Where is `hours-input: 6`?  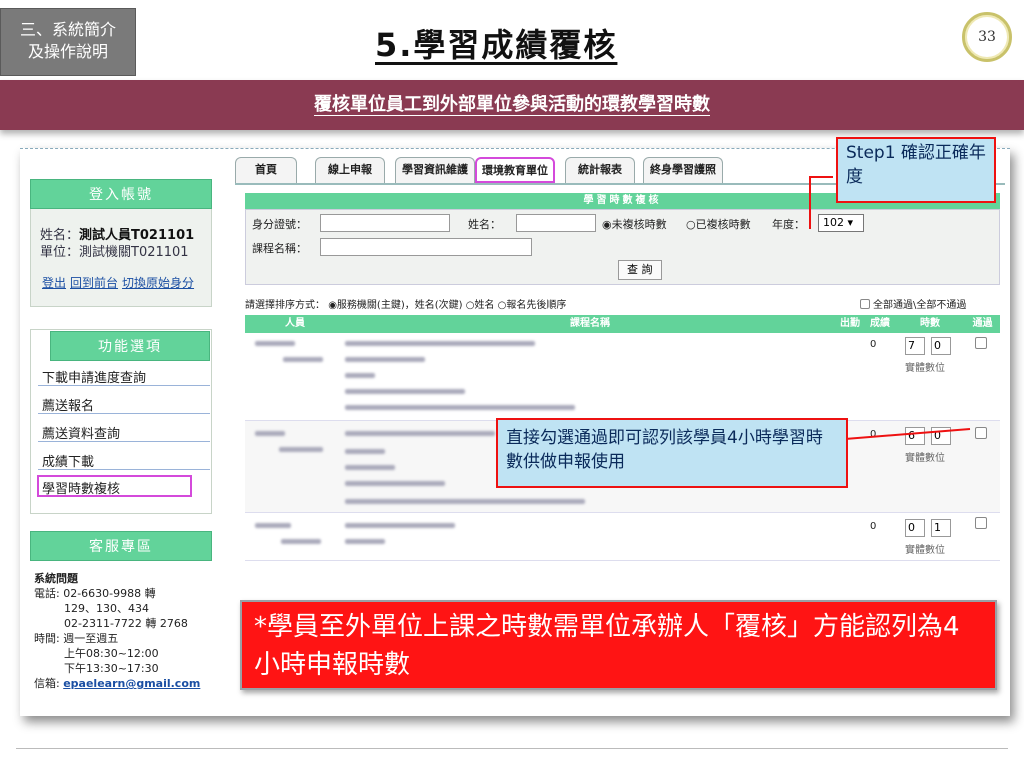 hours-input: 6 is located at coordinates (915, 436).